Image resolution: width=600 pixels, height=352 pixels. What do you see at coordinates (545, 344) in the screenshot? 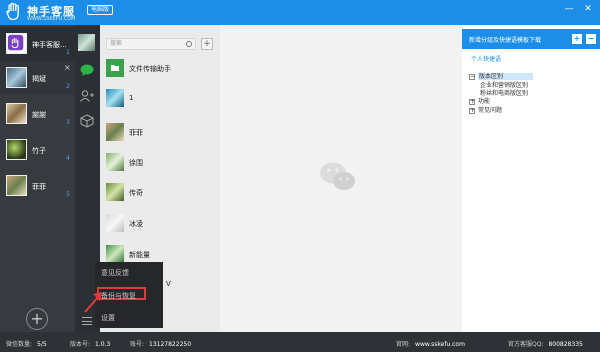
I see `qq-info: 官方客服QQ: 800828335` at bounding box center [545, 344].